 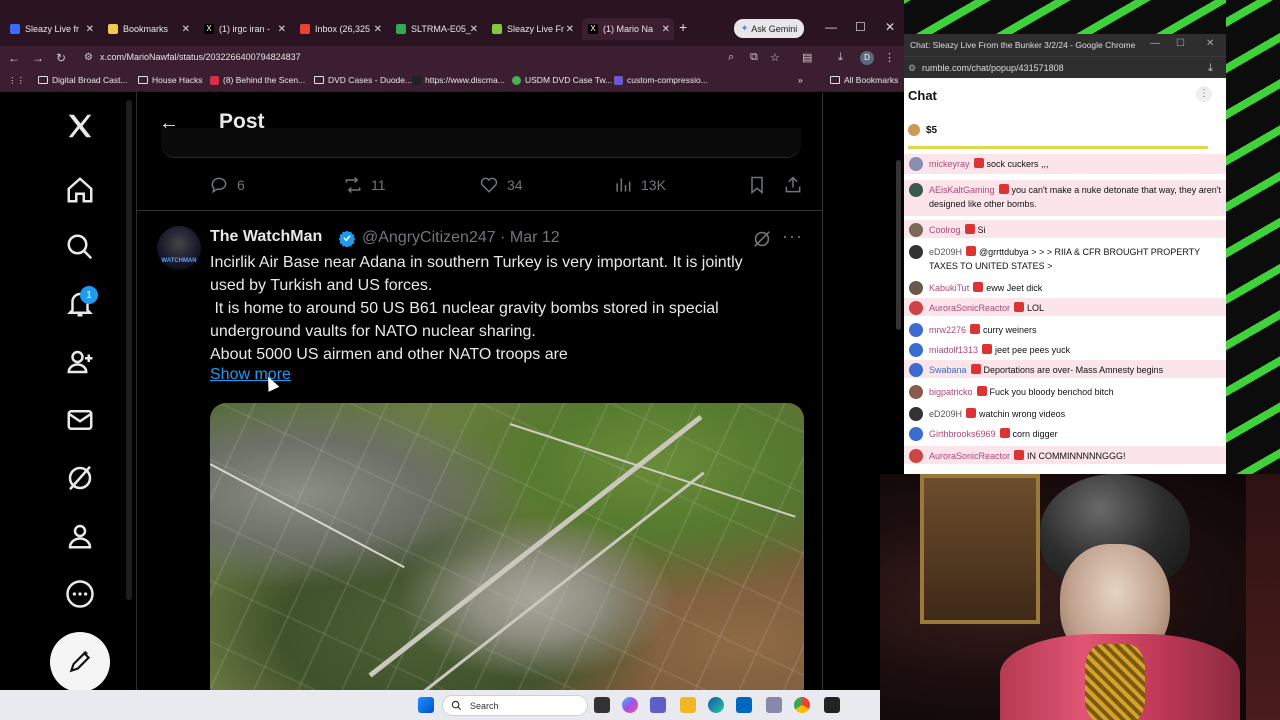 I want to click on donation-pinned: $5, so click(x=922, y=130).